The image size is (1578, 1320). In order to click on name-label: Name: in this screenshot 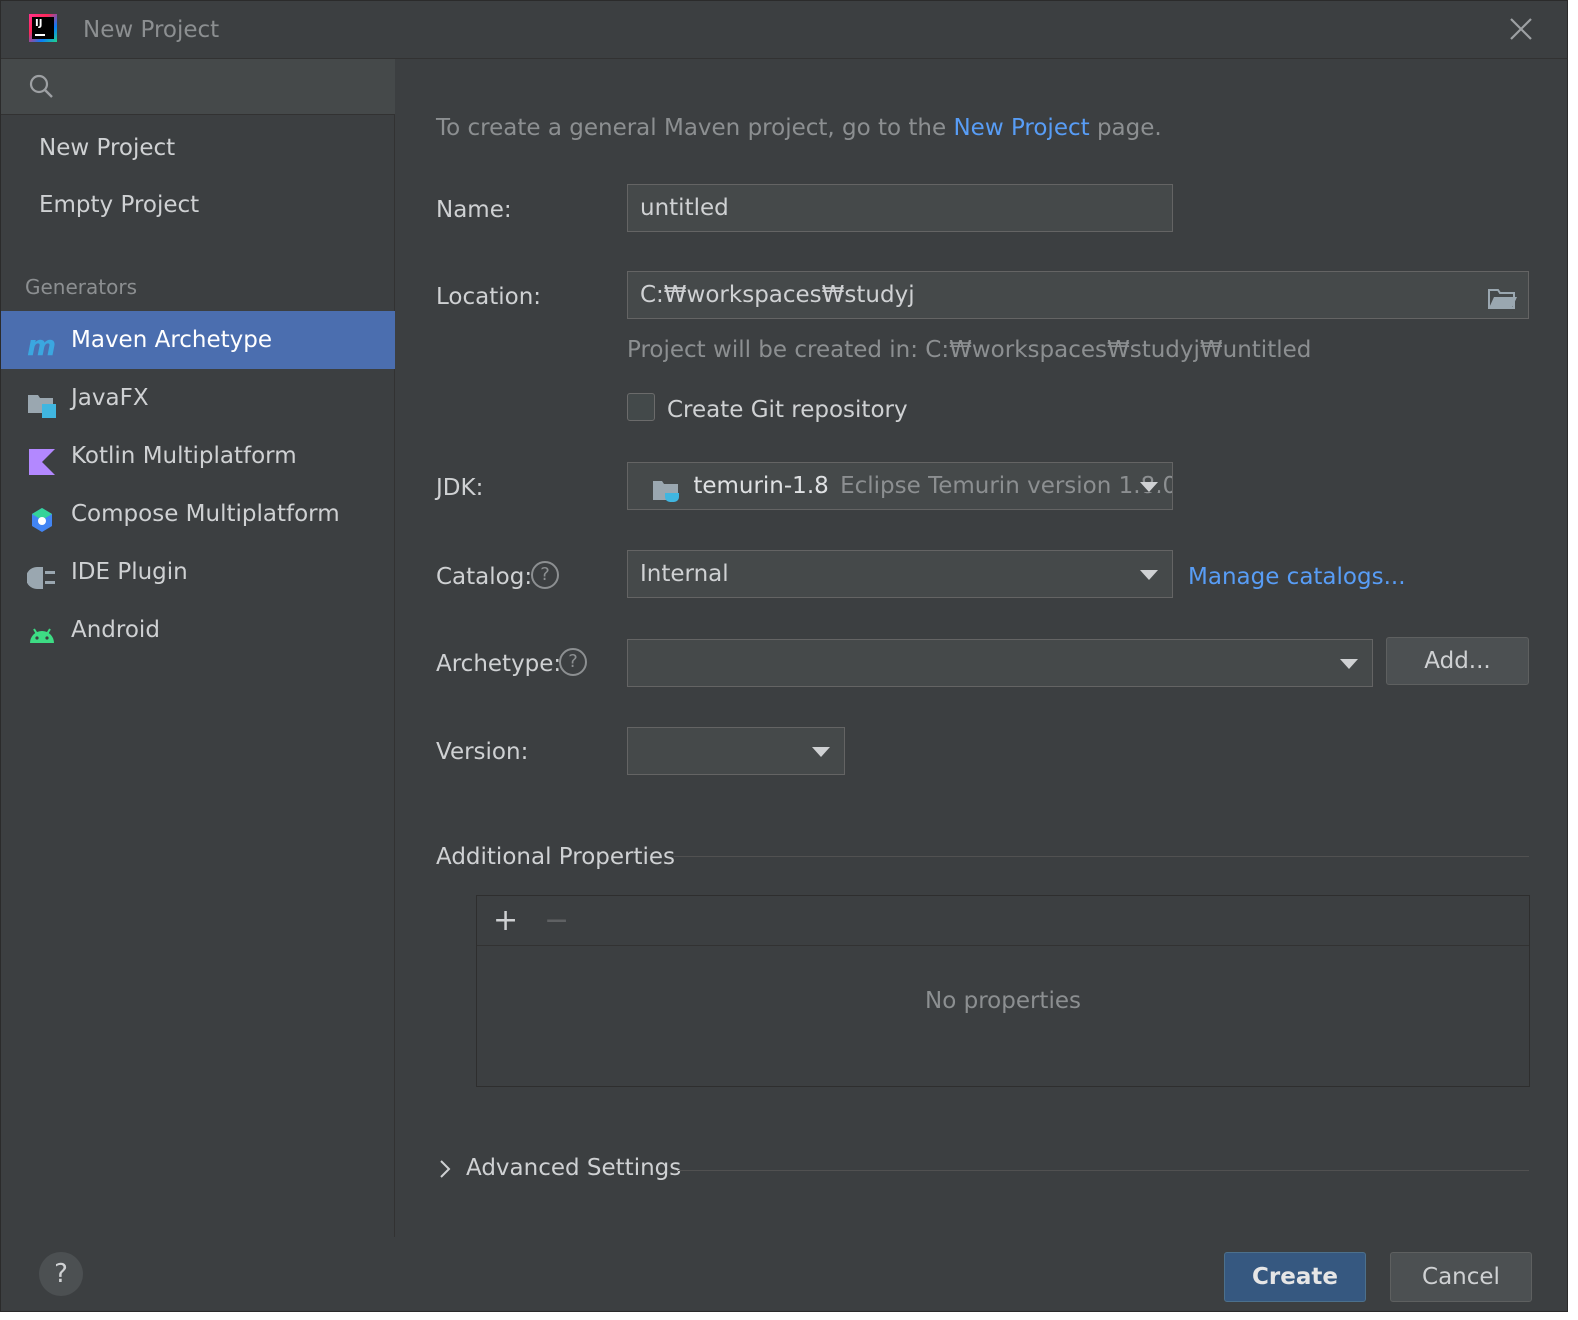, I will do `click(474, 210)`.